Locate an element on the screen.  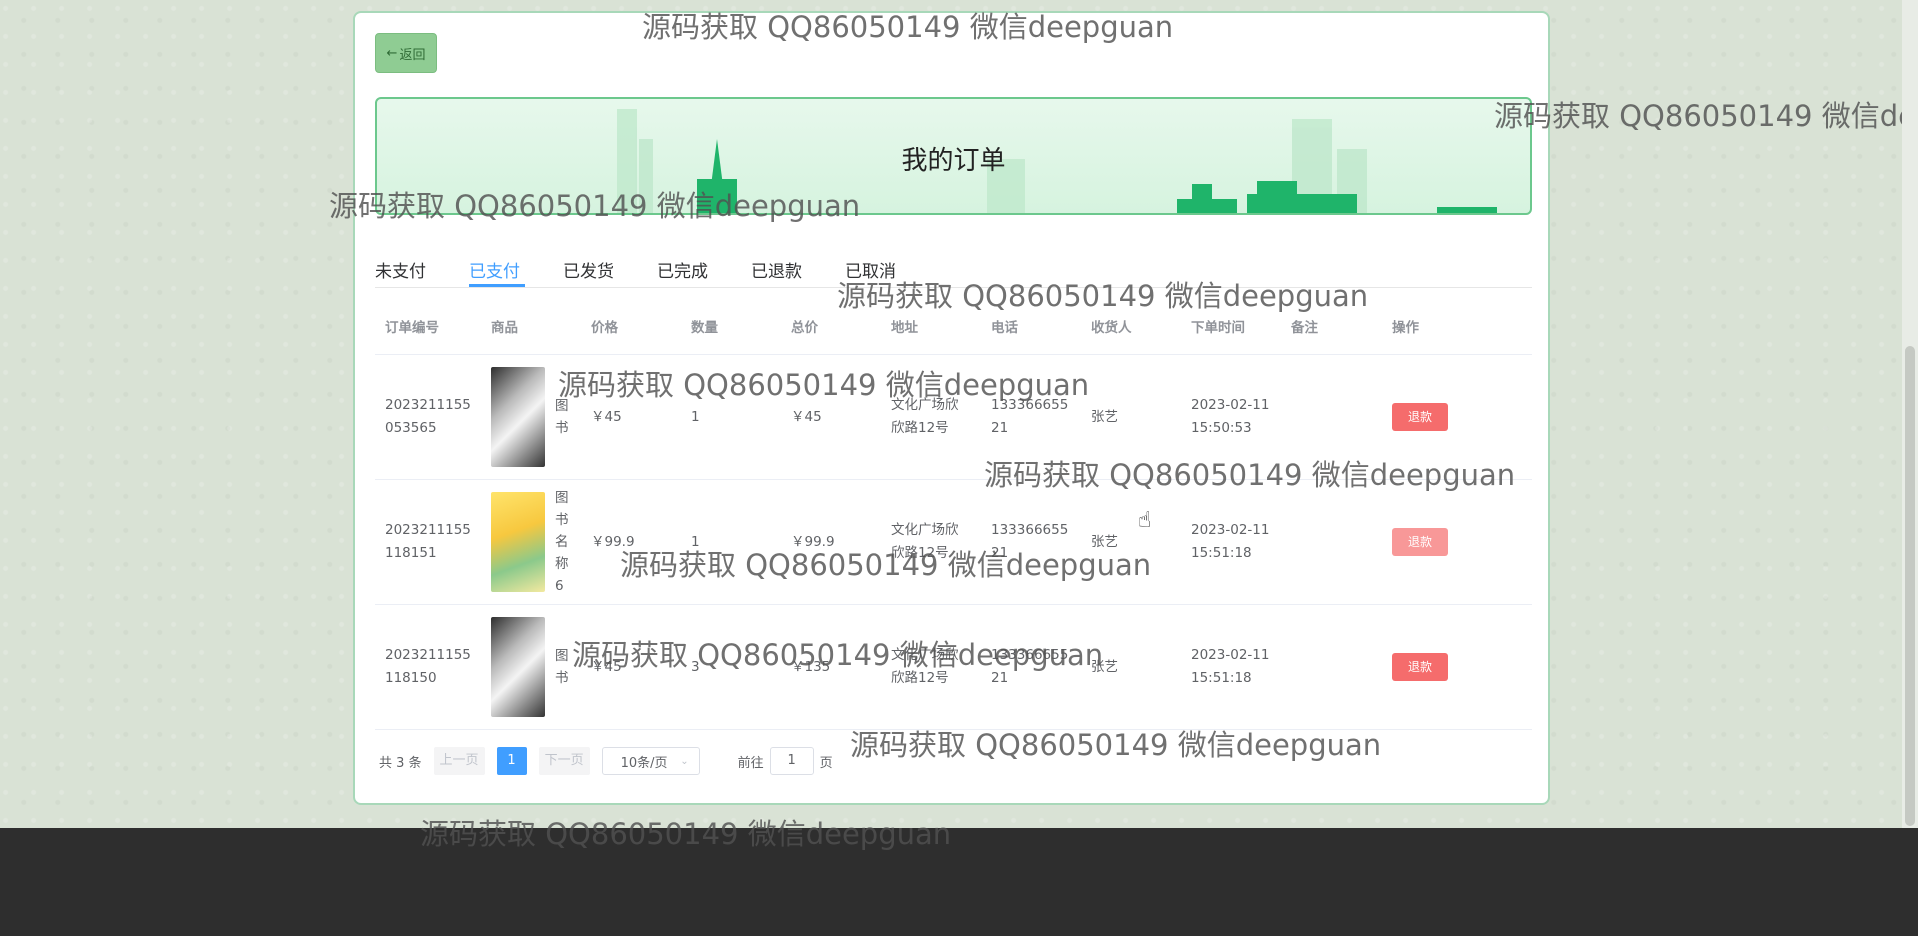
col-header-time: 下单时间 is located at coordinates (1231, 326).